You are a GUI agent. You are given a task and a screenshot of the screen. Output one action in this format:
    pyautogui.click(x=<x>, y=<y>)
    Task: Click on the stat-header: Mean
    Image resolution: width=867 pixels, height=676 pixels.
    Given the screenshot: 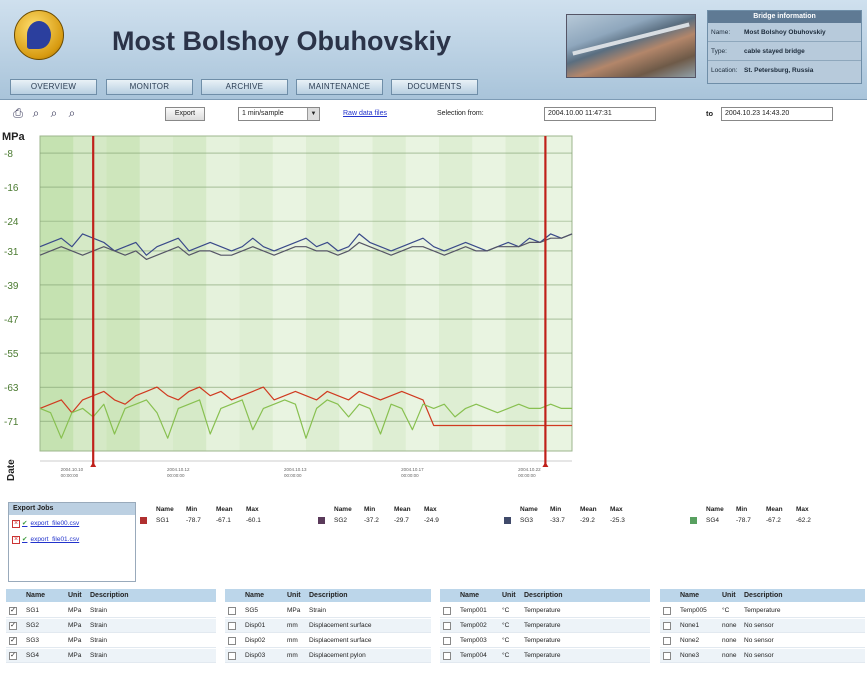 What is the action you would take?
    pyautogui.click(x=588, y=509)
    